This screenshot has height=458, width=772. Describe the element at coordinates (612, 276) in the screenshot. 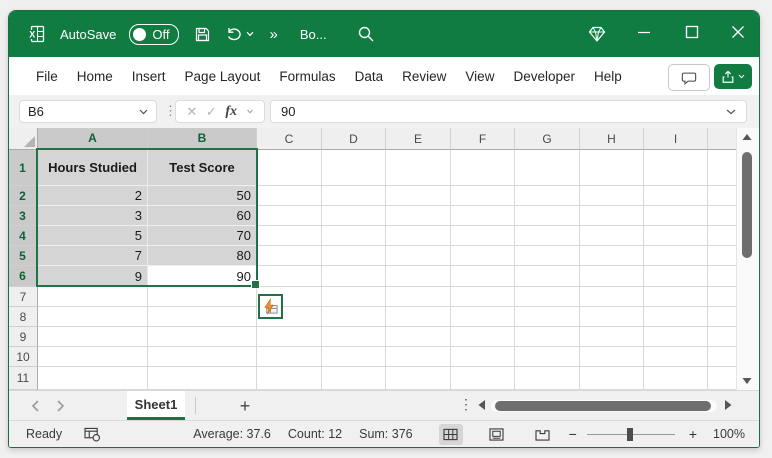

I see `cell-H6` at that location.